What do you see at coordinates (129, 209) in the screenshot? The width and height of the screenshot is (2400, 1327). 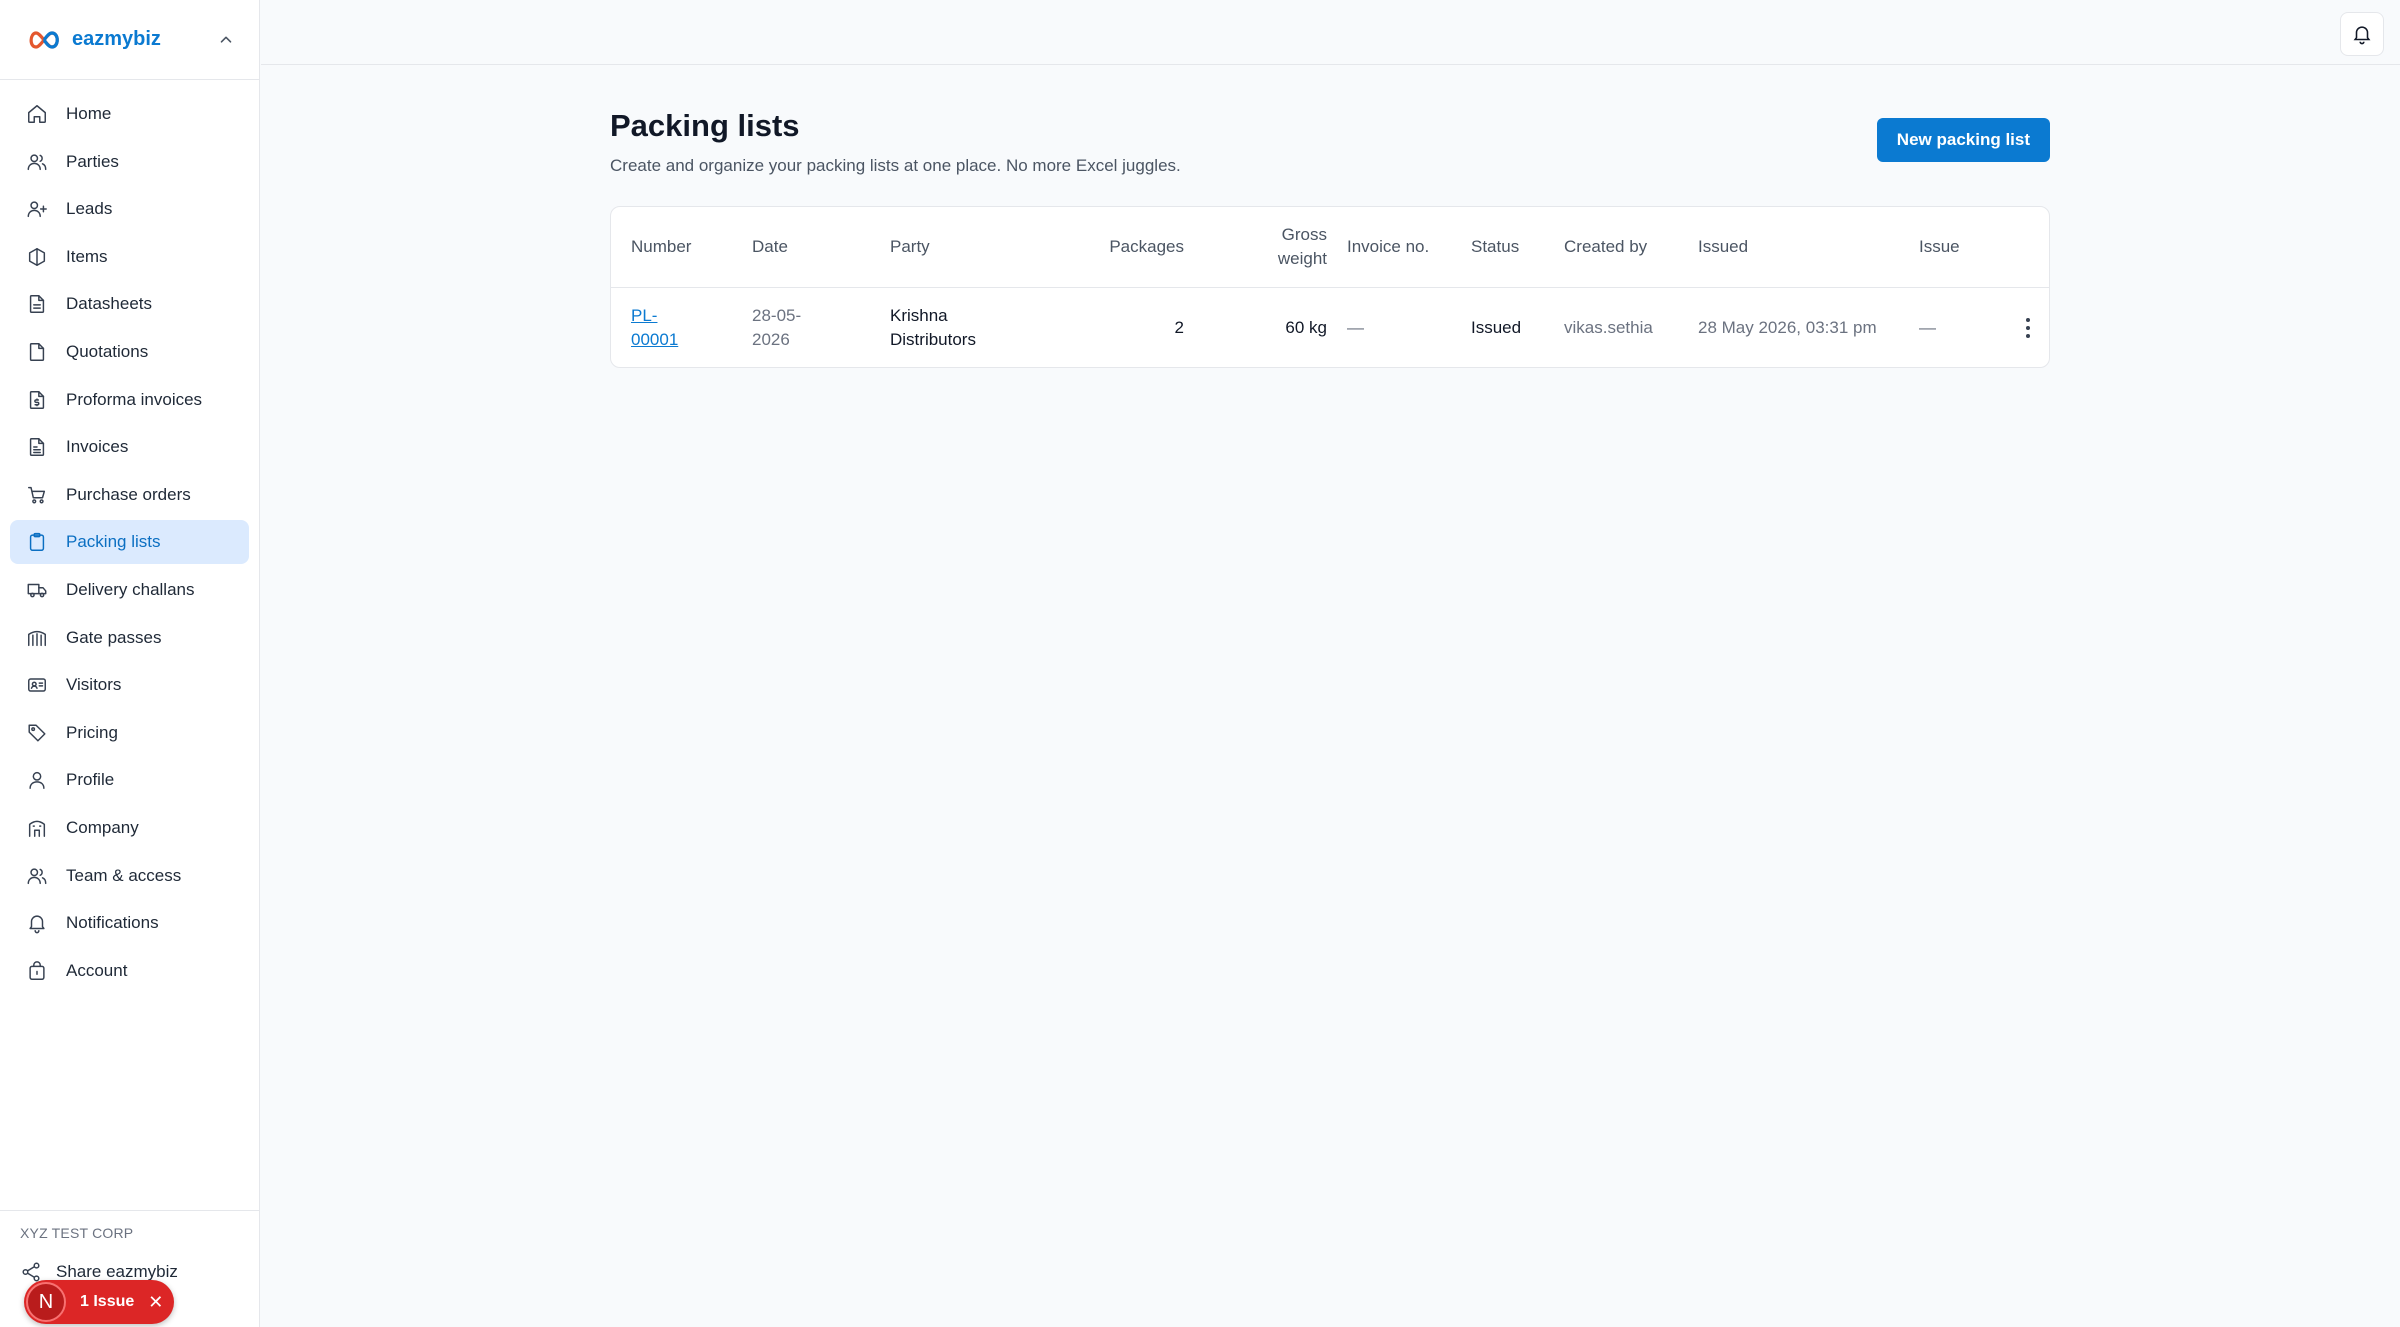 I see `sidebar-item-leads: Leads` at bounding box center [129, 209].